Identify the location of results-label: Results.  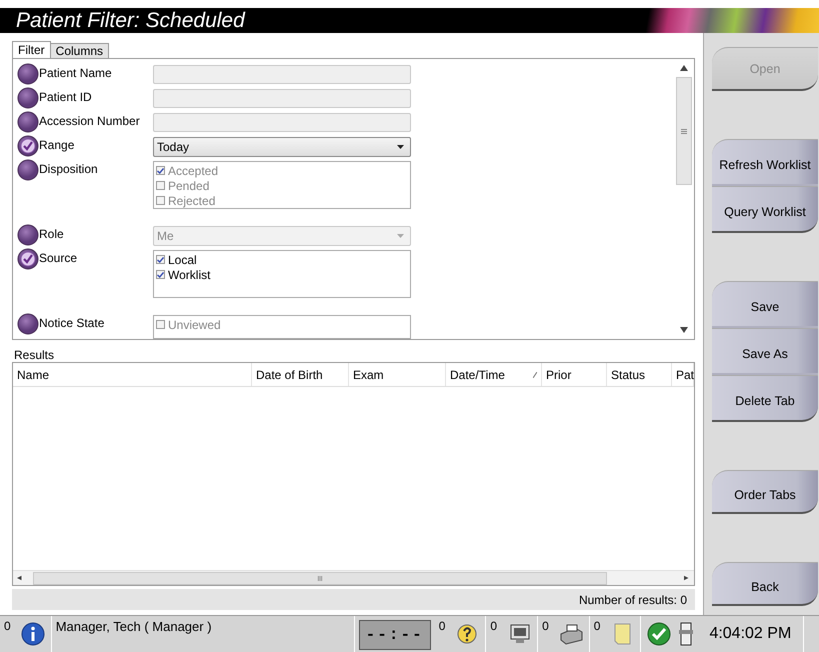
(35, 355).